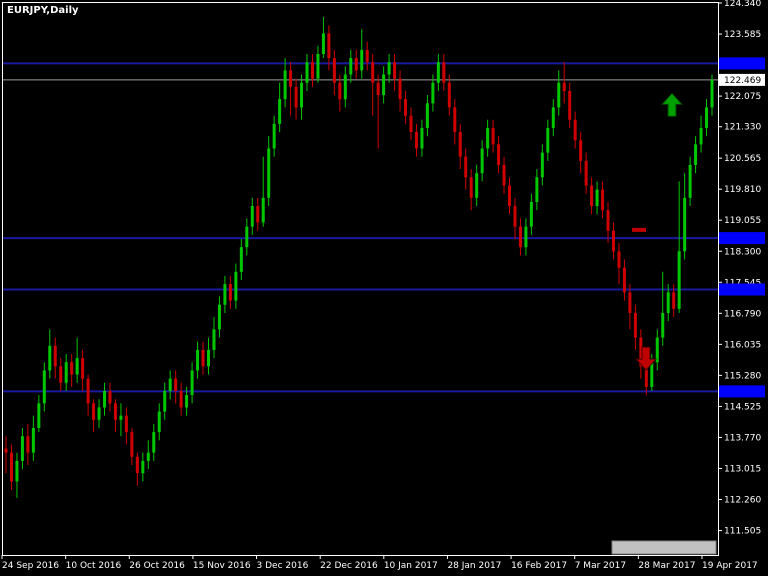 This screenshot has width=768, height=576. What do you see at coordinates (742, 221) in the screenshot?
I see `y-tick-label: 119.055` at bounding box center [742, 221].